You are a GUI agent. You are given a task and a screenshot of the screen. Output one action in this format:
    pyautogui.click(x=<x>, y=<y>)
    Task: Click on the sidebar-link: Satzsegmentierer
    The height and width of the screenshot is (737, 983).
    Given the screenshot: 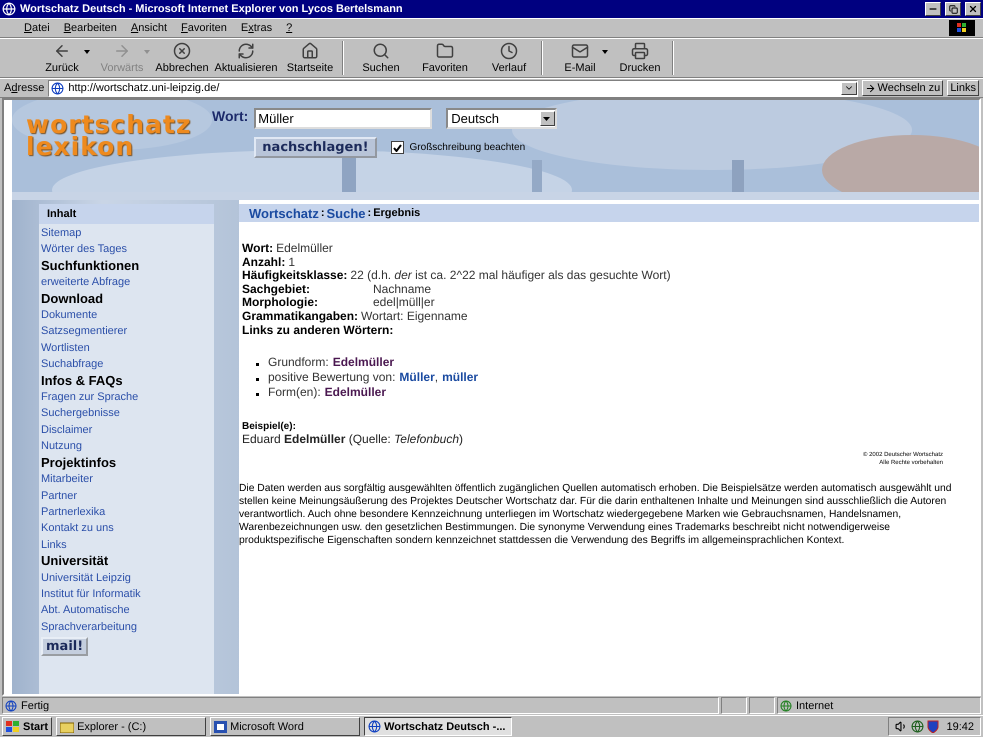 What is the action you would take?
    pyautogui.click(x=126, y=331)
    